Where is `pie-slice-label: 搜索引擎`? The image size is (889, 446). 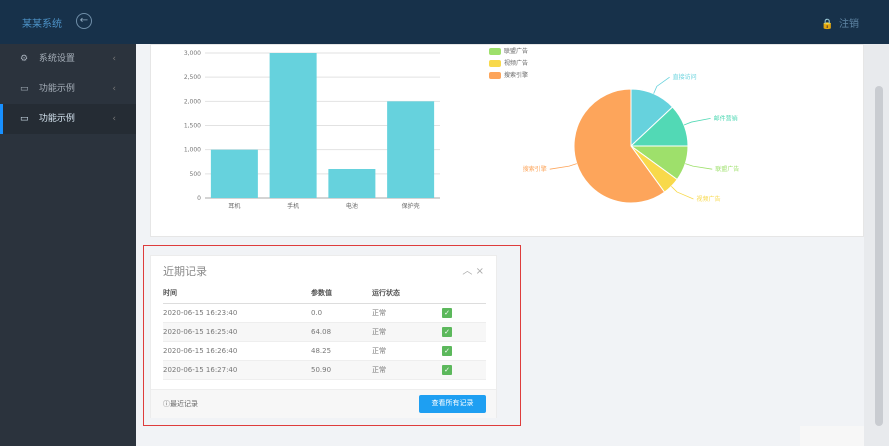 pie-slice-label: 搜索引擎 is located at coordinates (535, 169).